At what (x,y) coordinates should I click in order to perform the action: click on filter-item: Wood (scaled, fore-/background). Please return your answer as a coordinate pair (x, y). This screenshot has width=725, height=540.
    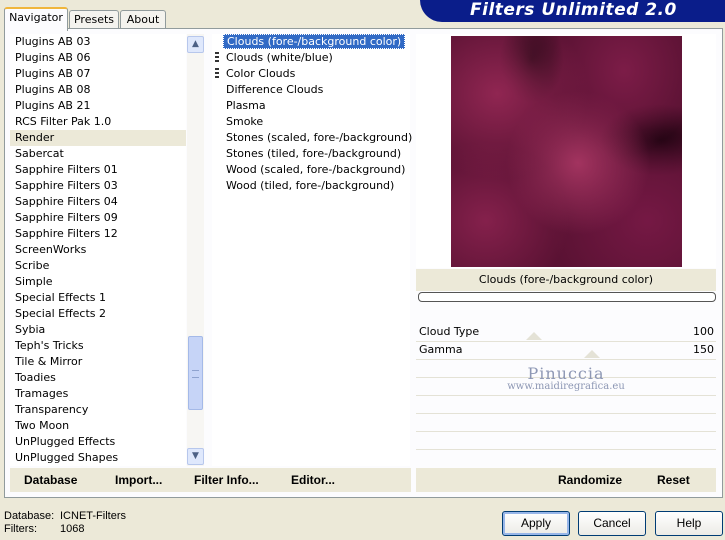
    Looking at the image, I should click on (311, 170).